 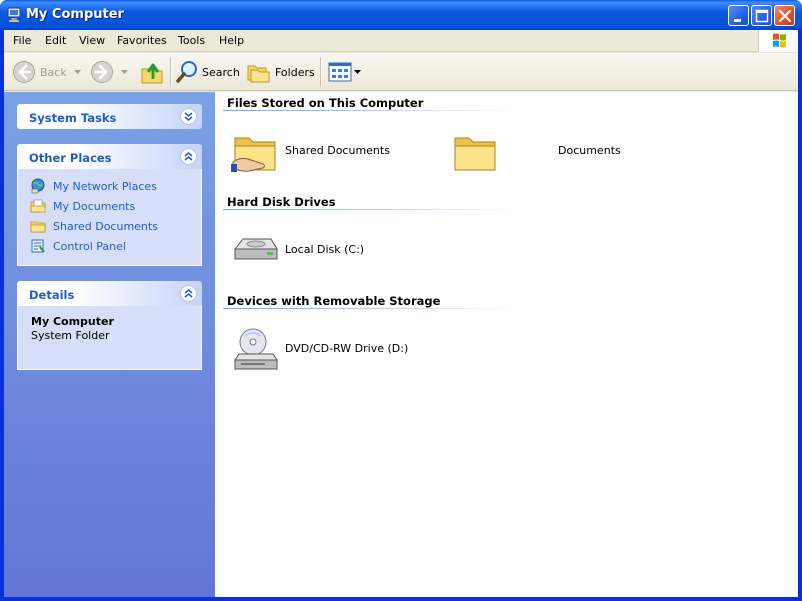 What do you see at coordinates (105, 186) in the screenshot?
I see `other-place-label: My Network Places` at bounding box center [105, 186].